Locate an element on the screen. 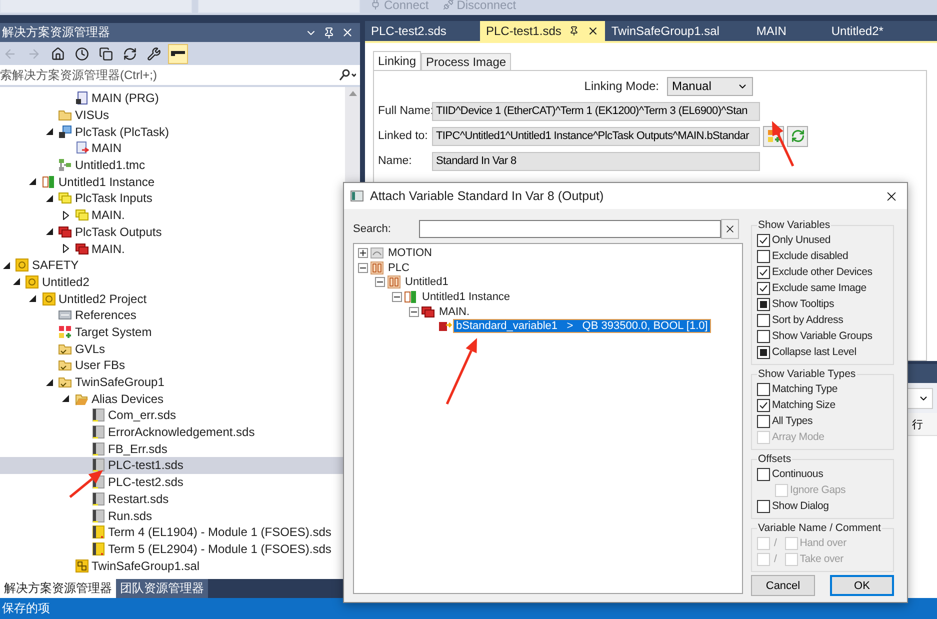 The width and height of the screenshot is (937, 619). tree-item: Term 5 (EL2904) - Module 1 (FSOES).sds is located at coordinates (172, 549).